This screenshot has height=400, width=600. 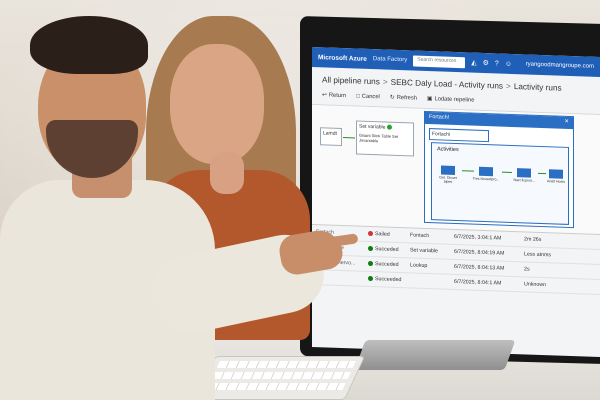 I want to click on breadcrumb-item: SEBC Daly Load - Activity runs, so click(x=447, y=84).